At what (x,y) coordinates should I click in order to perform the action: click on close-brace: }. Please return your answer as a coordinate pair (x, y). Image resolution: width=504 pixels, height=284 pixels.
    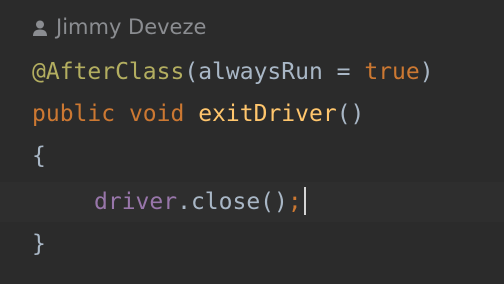
    Looking at the image, I should click on (39, 244).